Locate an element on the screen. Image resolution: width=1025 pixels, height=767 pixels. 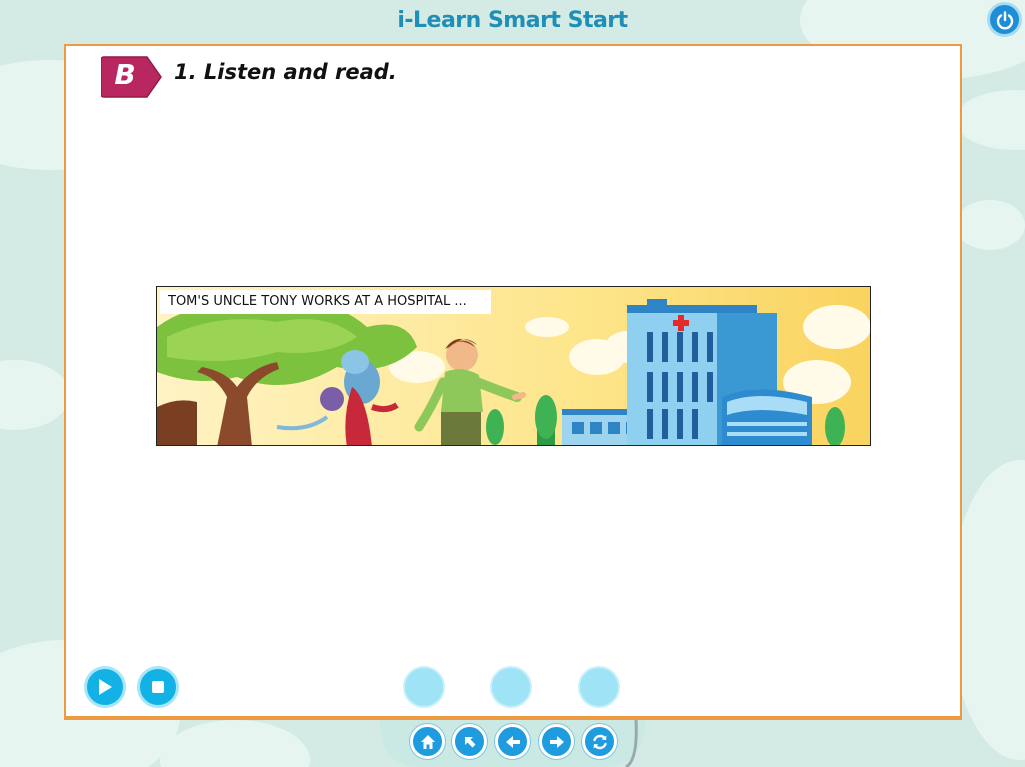
stop-button is located at coordinates (158, 687).